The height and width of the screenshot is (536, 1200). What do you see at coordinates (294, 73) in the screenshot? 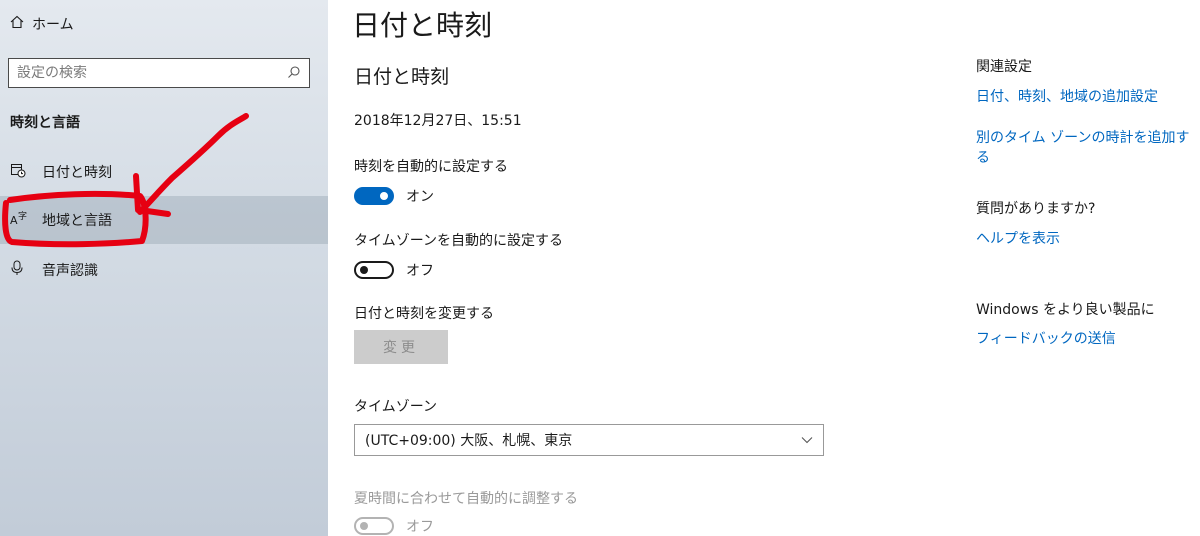
I see `search-icon` at bounding box center [294, 73].